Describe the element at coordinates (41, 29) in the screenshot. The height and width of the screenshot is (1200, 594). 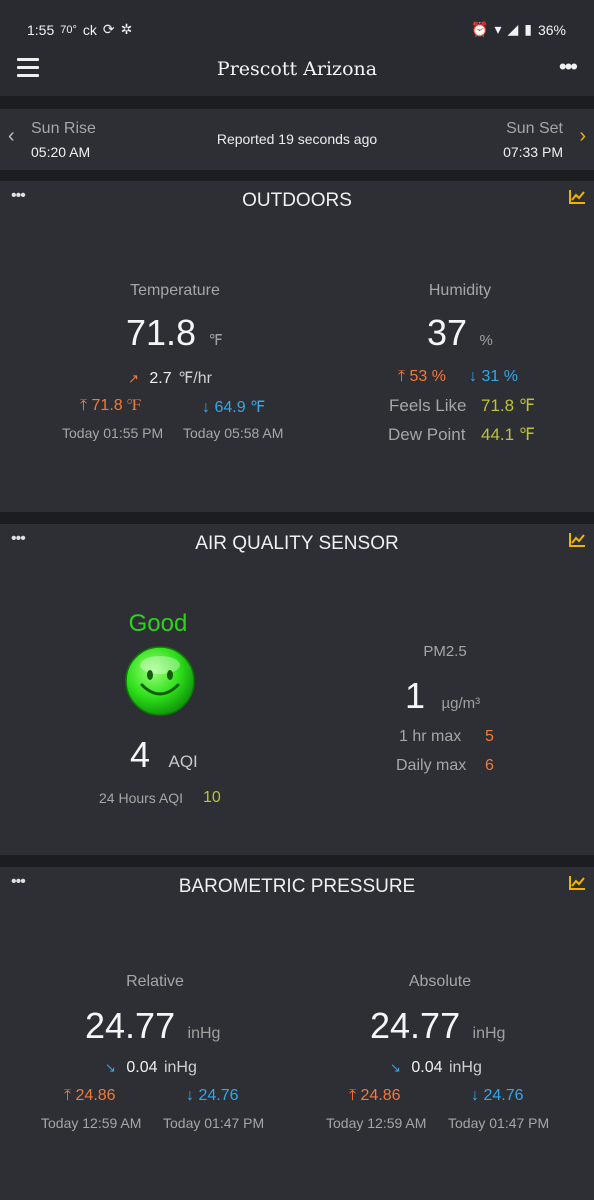
I see `status-time: 1:55` at that location.